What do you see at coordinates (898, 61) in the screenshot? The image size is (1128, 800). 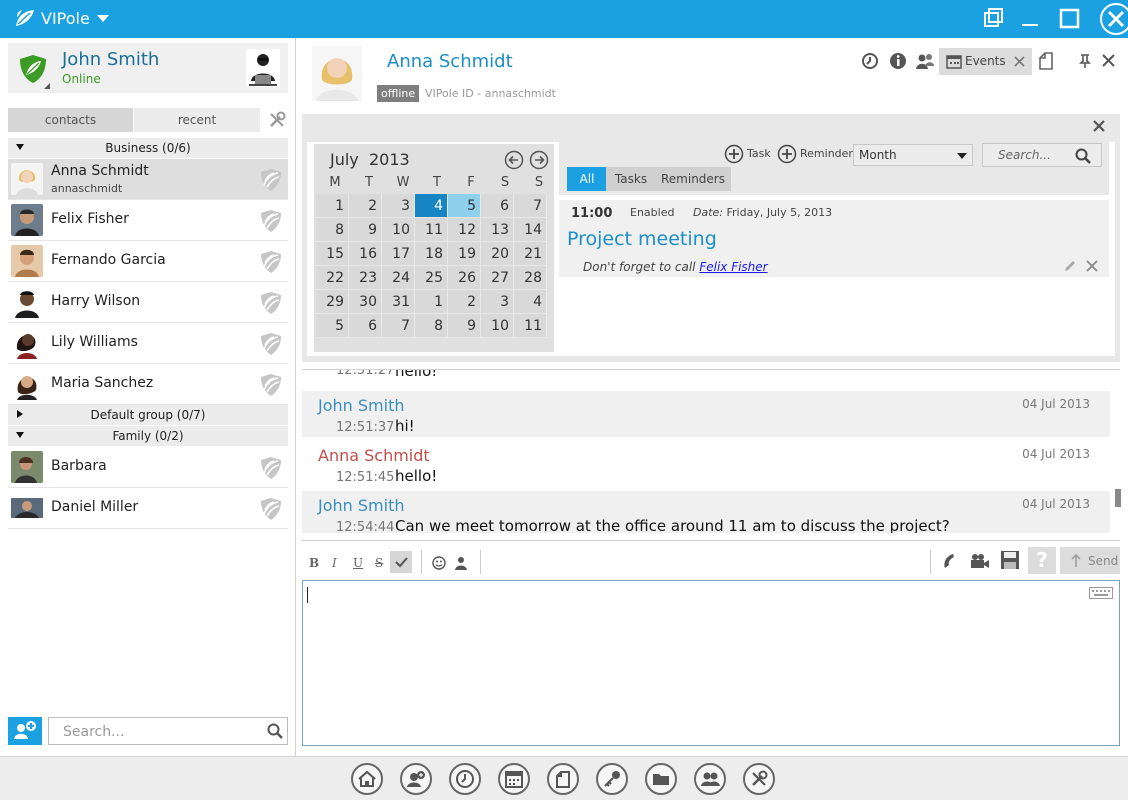 I see `info-icon` at bounding box center [898, 61].